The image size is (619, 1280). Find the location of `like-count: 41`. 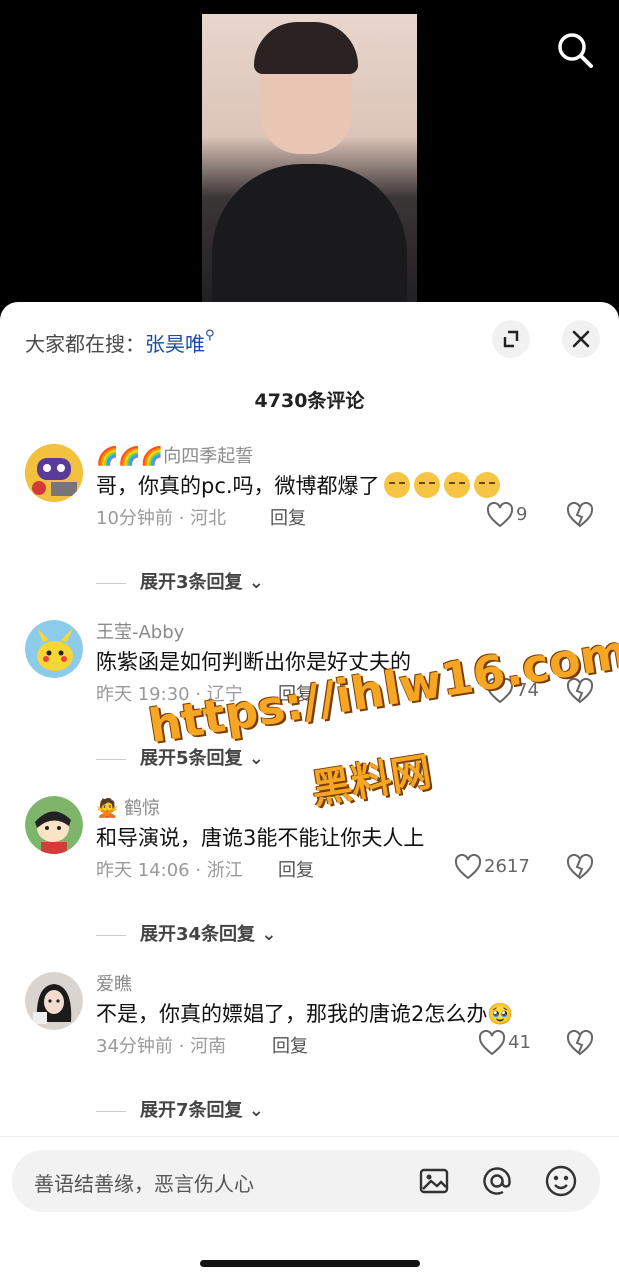

like-count: 41 is located at coordinates (519, 1042).